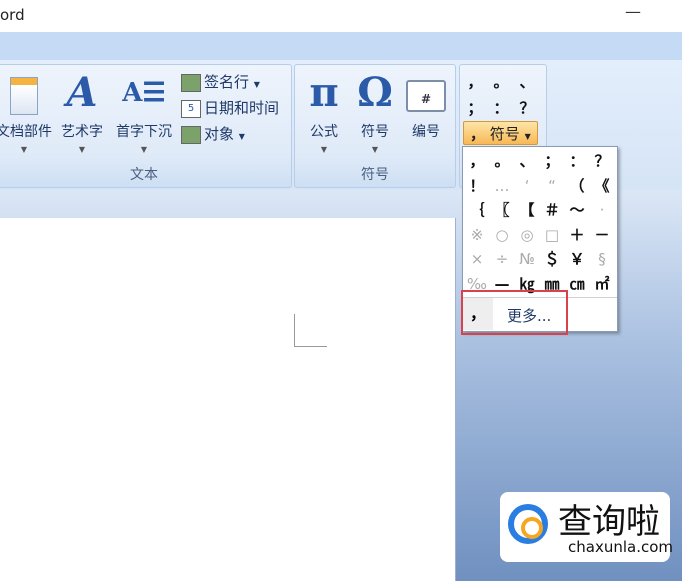 The image size is (682, 581). I want to click on quick-parts-icon, so click(28, 93).